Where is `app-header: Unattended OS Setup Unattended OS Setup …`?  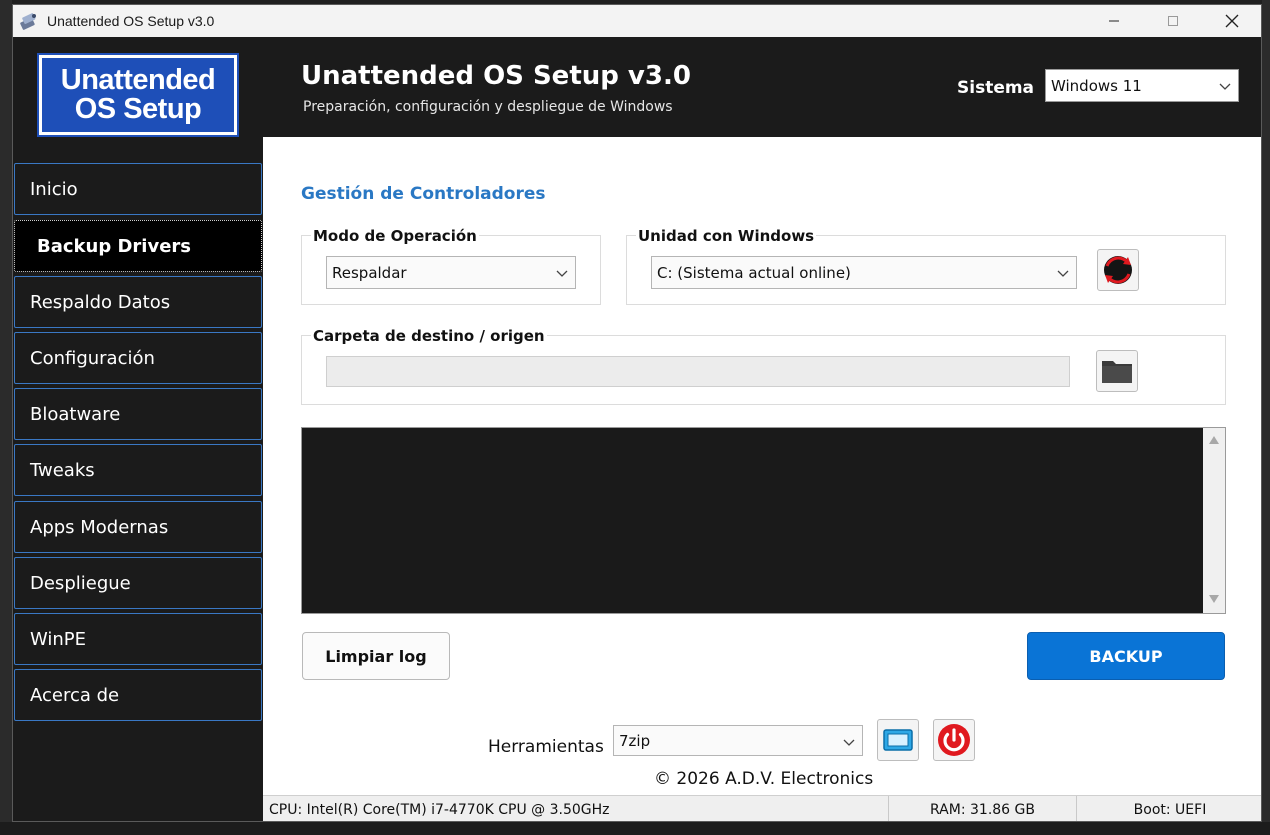 app-header: Unattended OS Setup Unattended OS Setup … is located at coordinates (637, 87).